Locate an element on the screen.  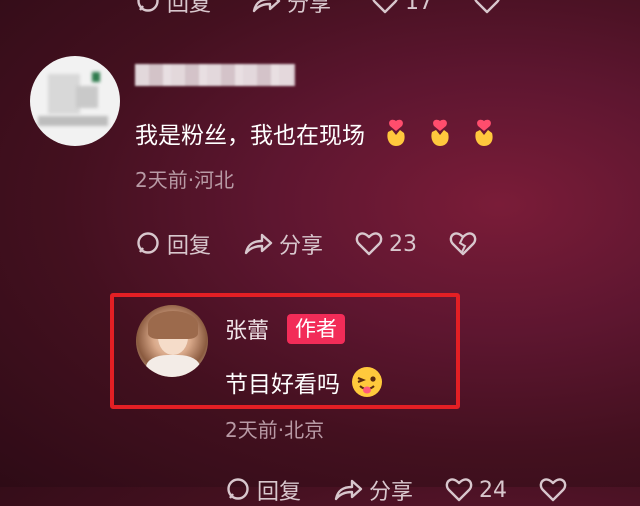
reply-text: 节目好看吗 is located at coordinates (304, 382).